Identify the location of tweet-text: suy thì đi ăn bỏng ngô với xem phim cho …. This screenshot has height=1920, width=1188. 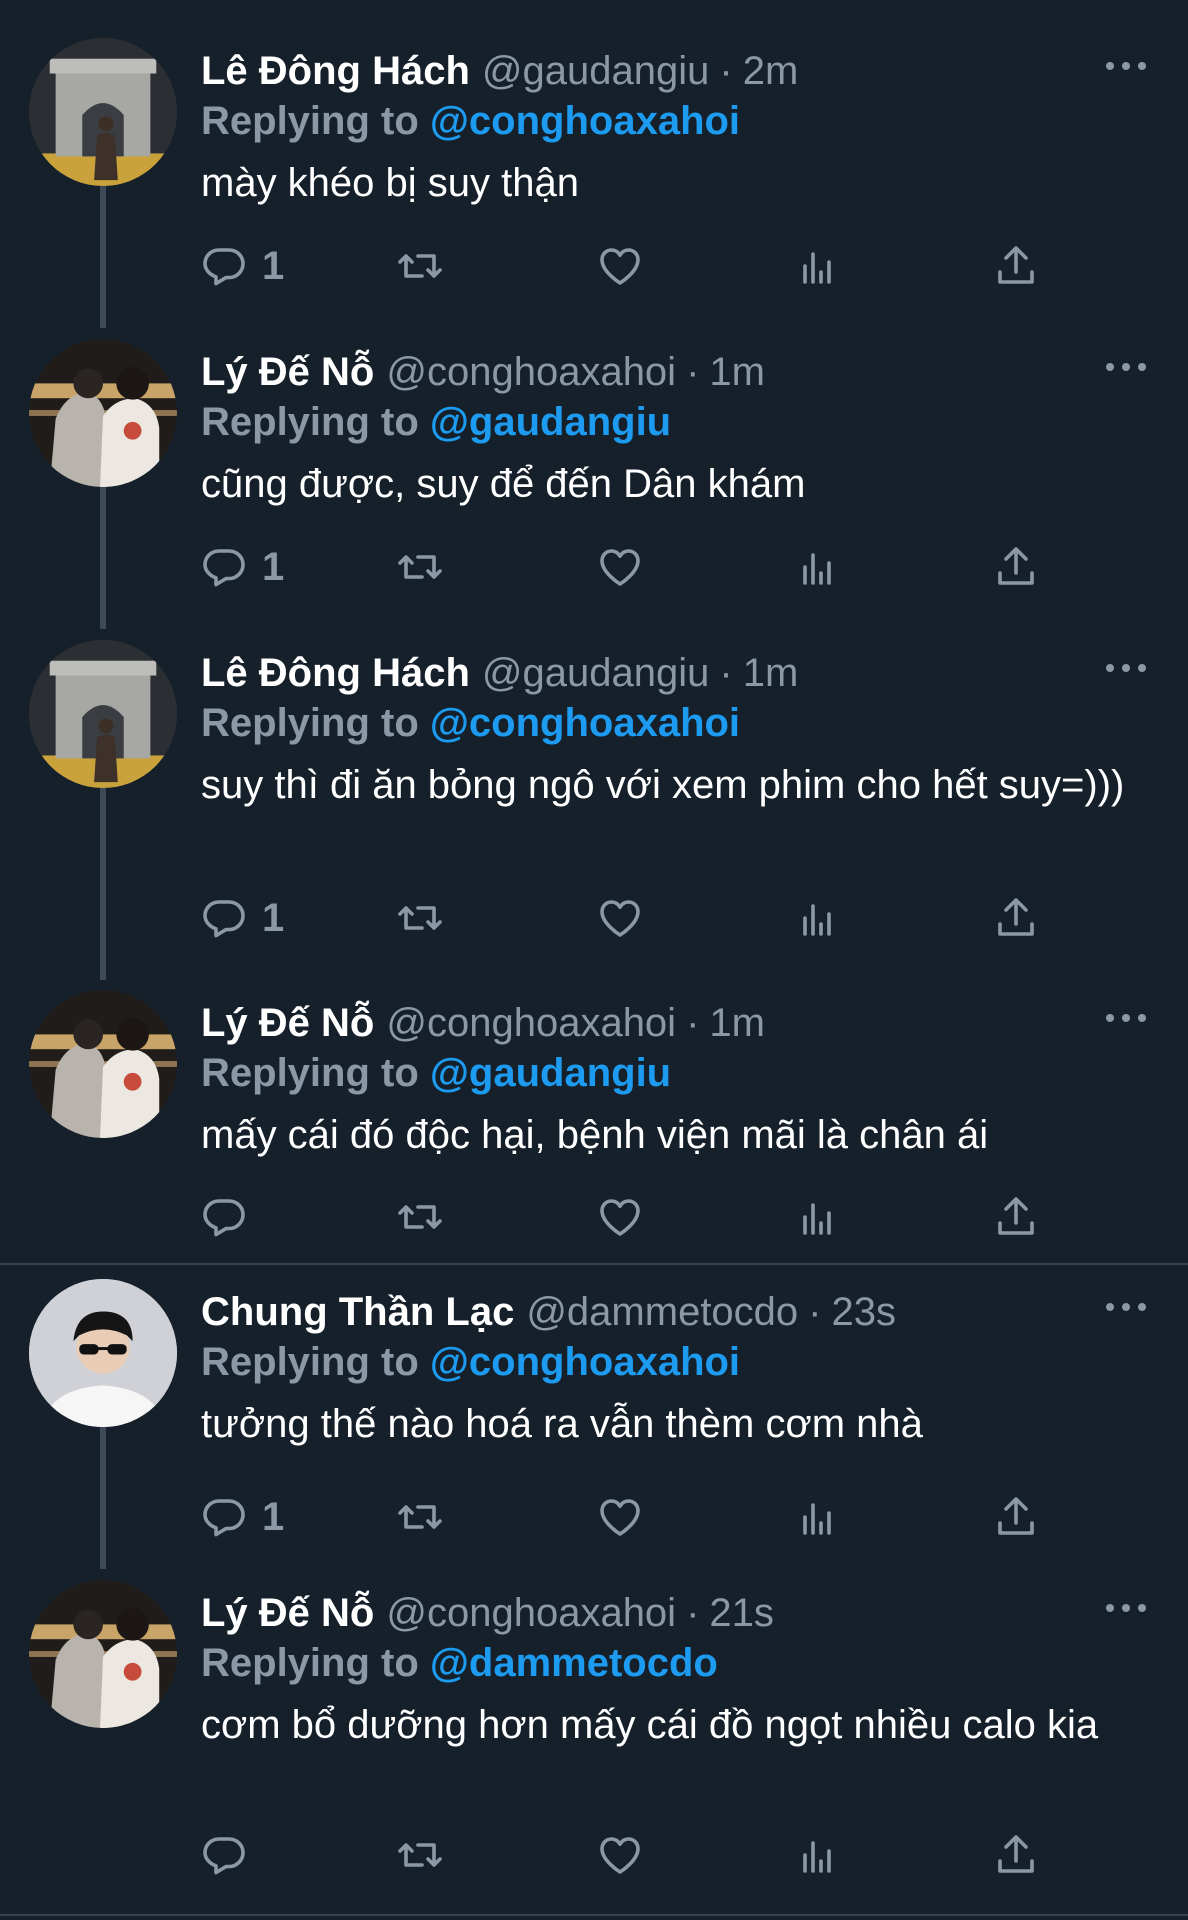
(663, 785).